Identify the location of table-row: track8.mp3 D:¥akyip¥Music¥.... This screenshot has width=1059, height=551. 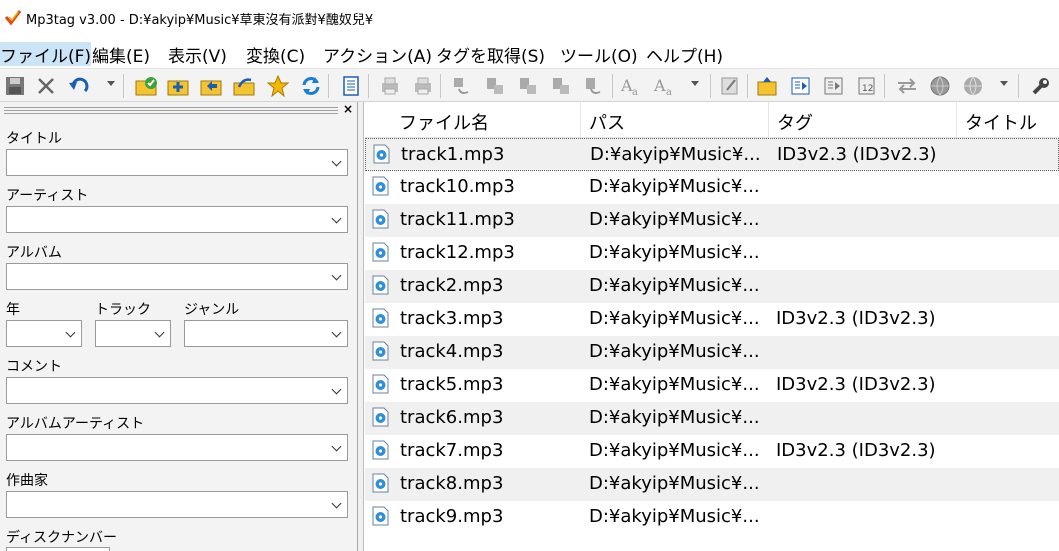
(712, 484).